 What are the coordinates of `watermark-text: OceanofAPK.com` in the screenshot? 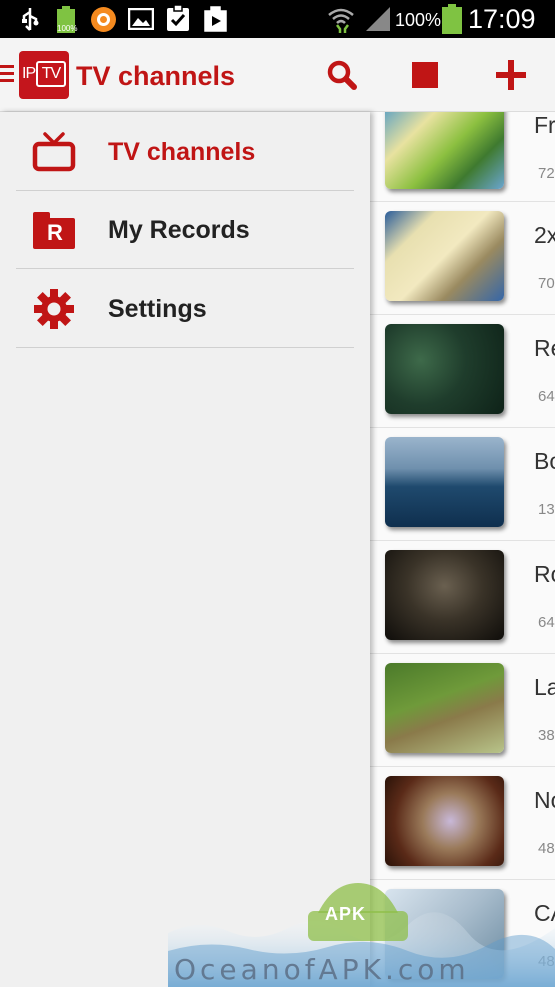 It's located at (322, 969).